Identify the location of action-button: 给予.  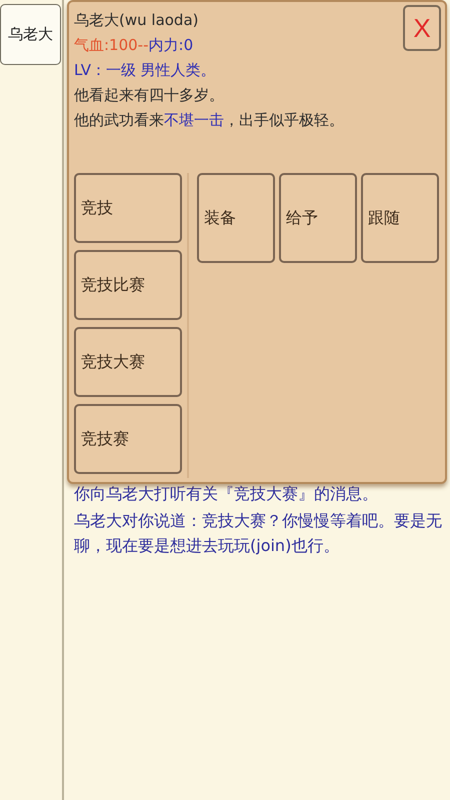
(318, 218).